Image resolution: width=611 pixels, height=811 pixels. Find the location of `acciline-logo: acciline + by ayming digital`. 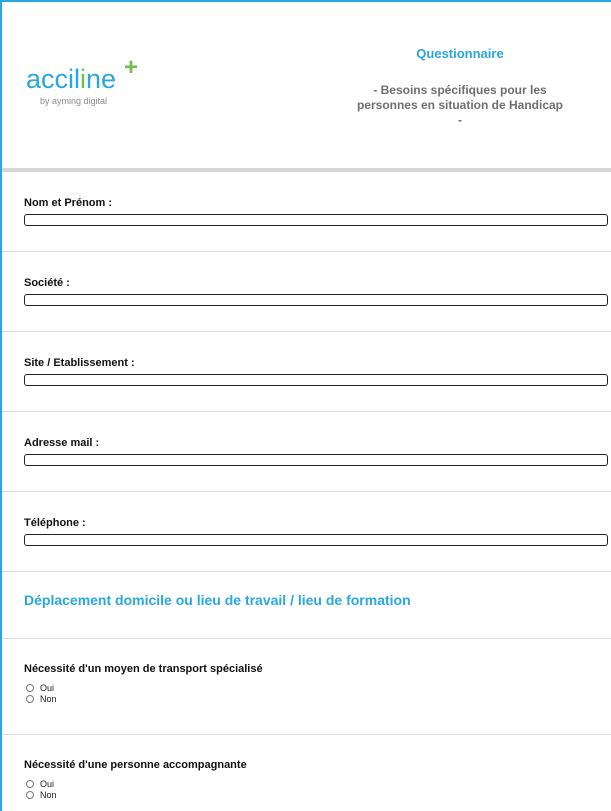

acciline-logo: acciline + by ayming digital is located at coordinates (91, 85).